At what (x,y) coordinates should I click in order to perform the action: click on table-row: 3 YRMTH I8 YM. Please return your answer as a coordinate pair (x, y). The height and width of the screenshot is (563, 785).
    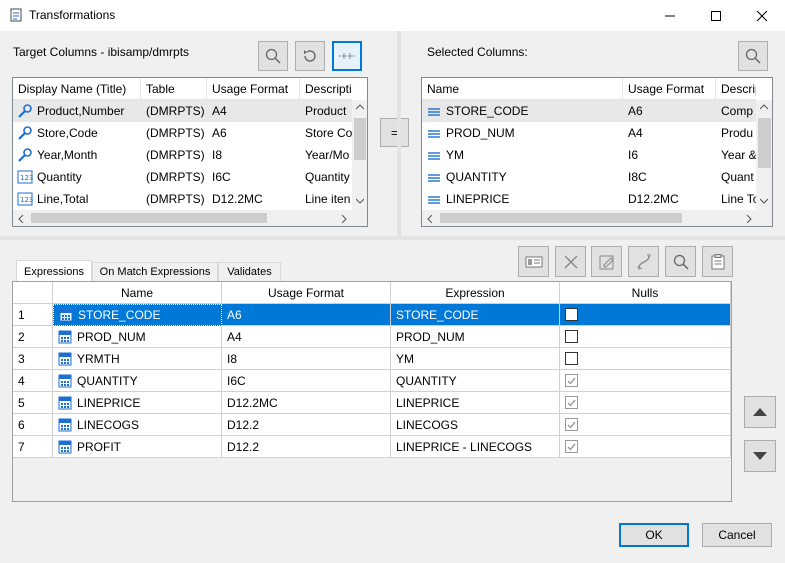
    Looking at the image, I should click on (372, 359).